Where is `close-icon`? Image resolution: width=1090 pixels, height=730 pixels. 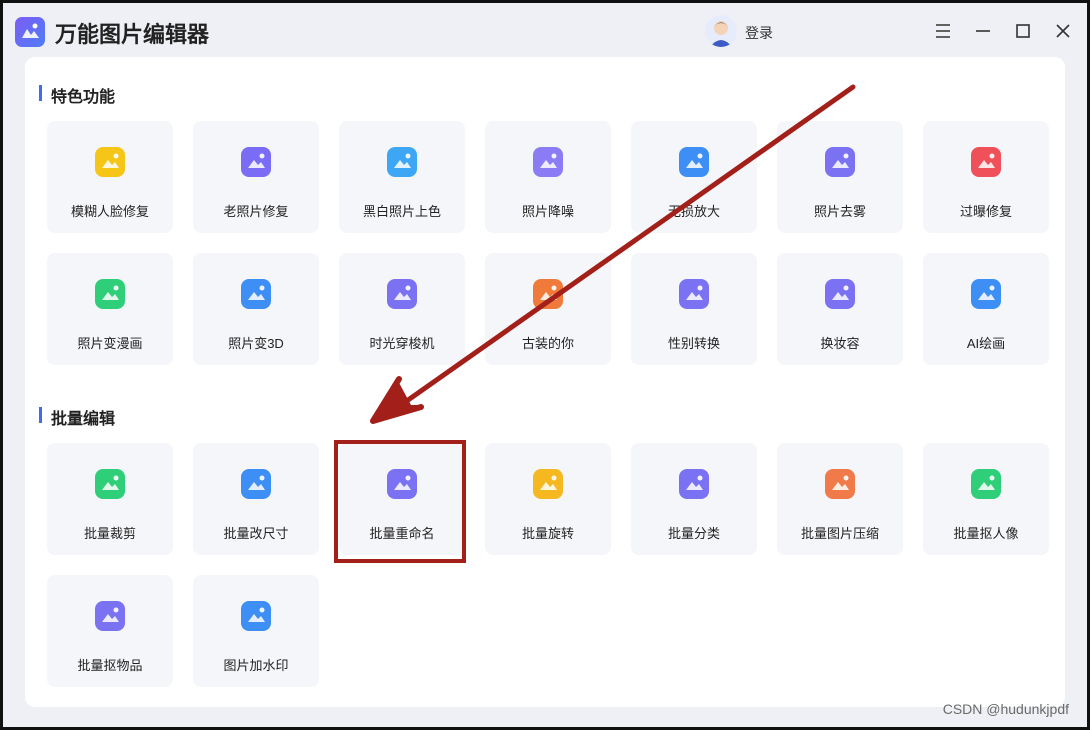
close-icon is located at coordinates (1063, 31).